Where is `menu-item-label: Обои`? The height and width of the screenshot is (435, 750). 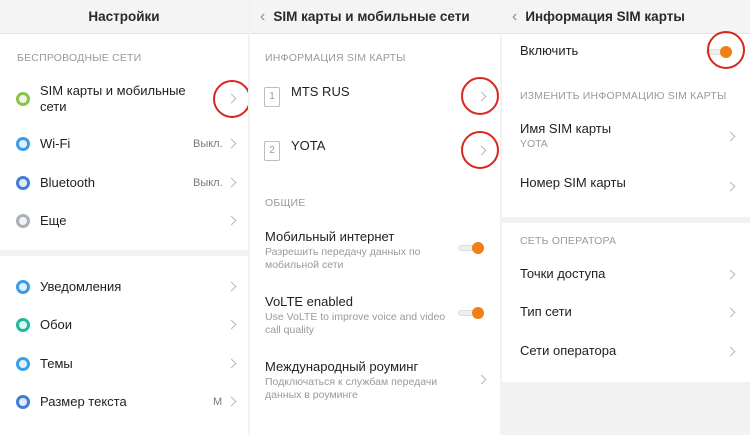
menu-item-label: Обои is located at coordinates (56, 324).